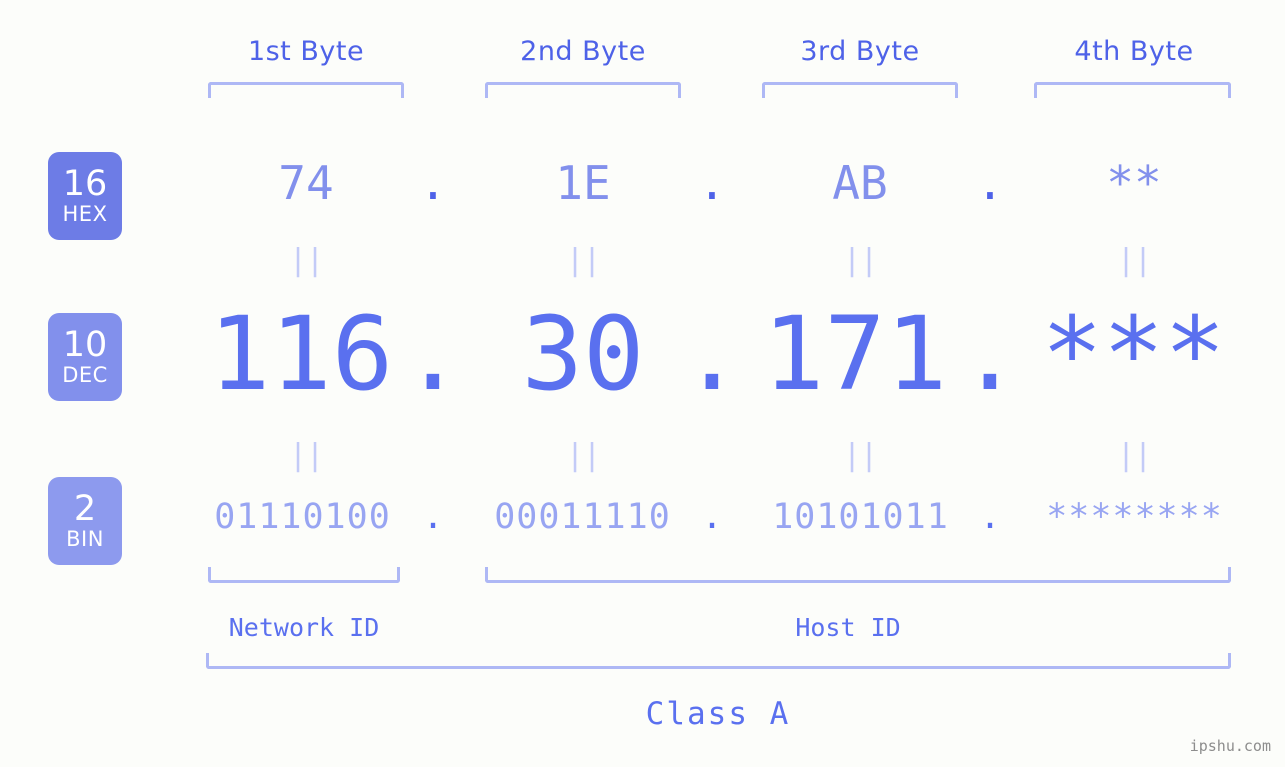  I want to click on bin-byte-2: 00011110, so click(582, 517).